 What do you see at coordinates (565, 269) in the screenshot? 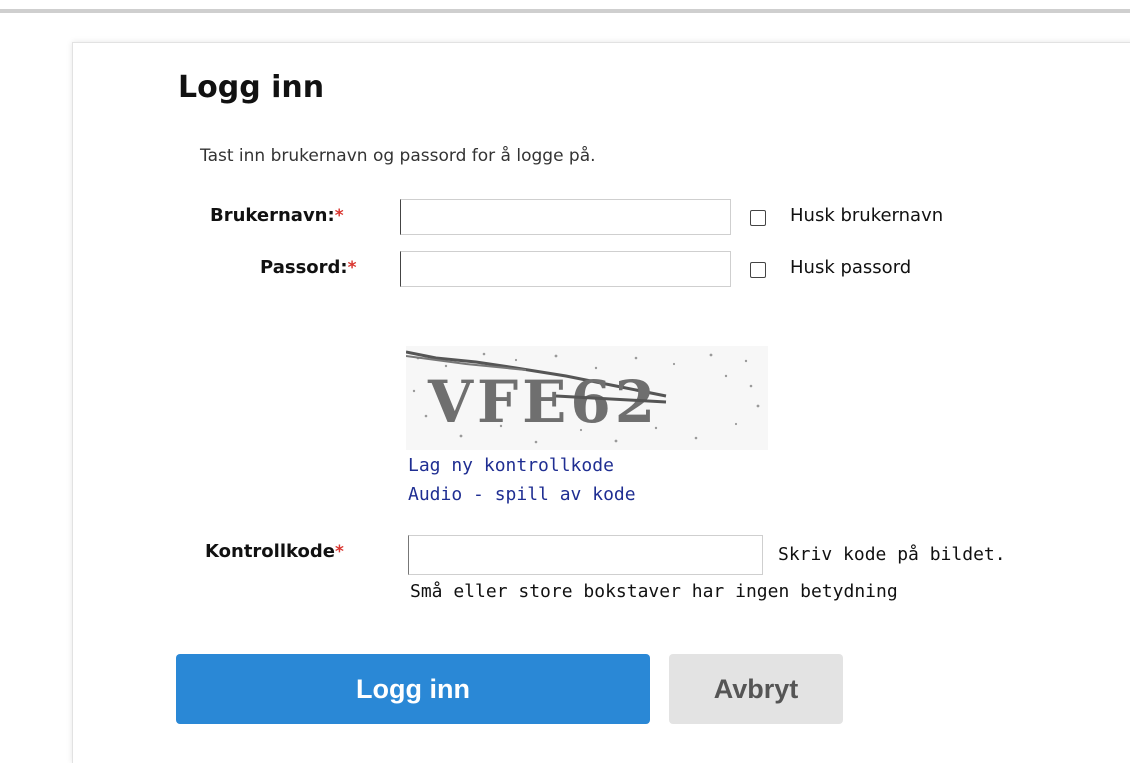
I see `password-input` at bounding box center [565, 269].